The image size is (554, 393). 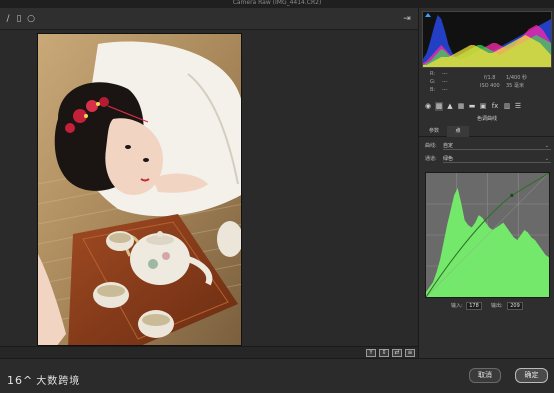 What do you see at coordinates (497, 306) in the screenshot?
I see `output-label: 输出:` at bounding box center [497, 306].